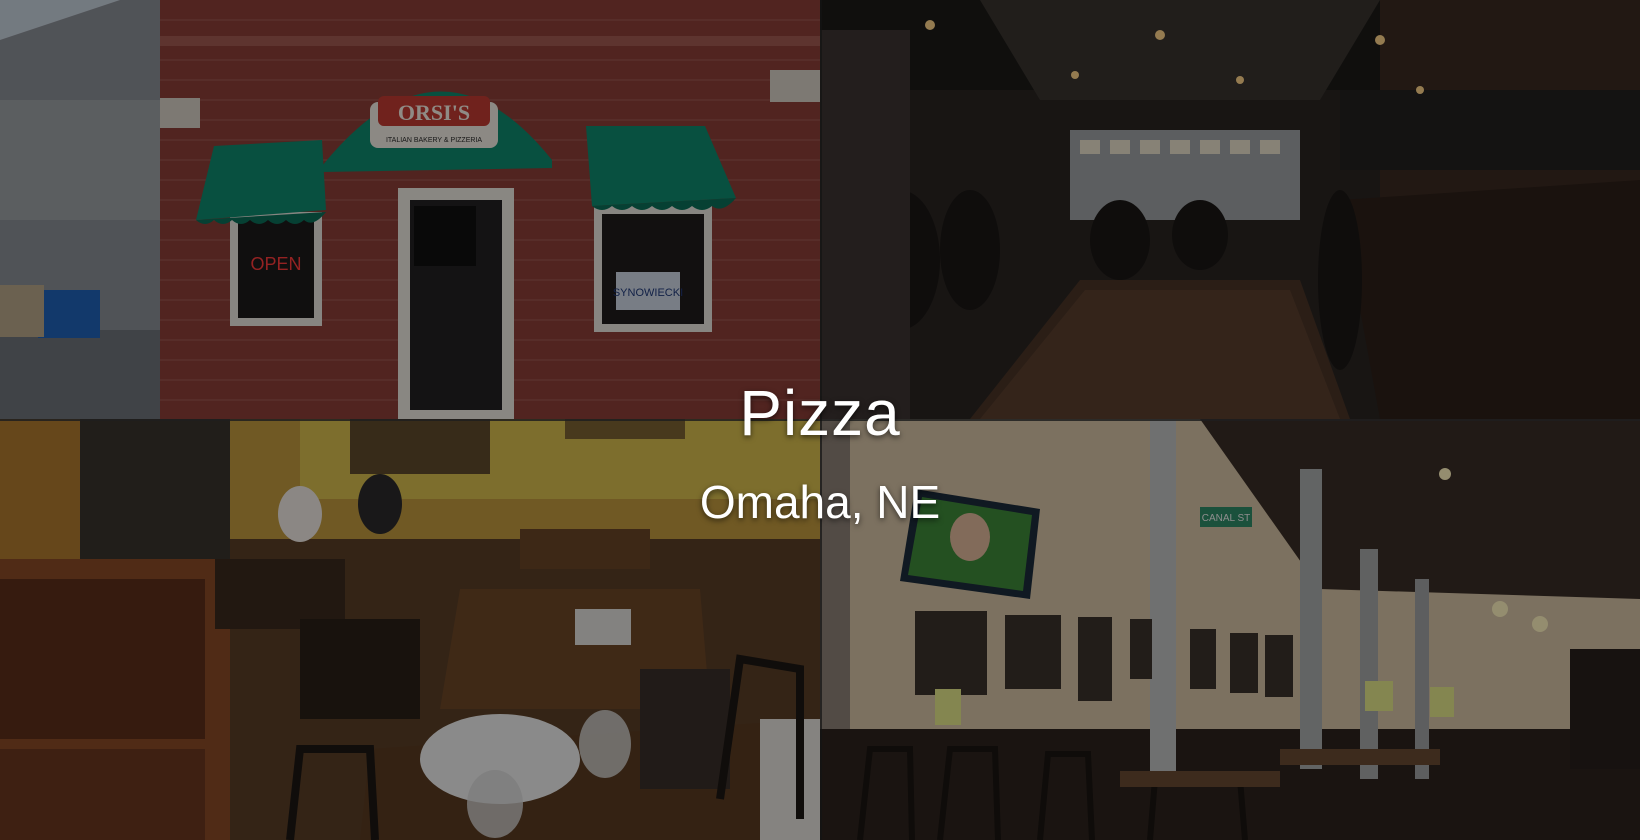 The image size is (1640, 840). I want to click on storefront-sign-subtext: ITALIAN BAKERY & PIZZERIA, so click(434, 140).